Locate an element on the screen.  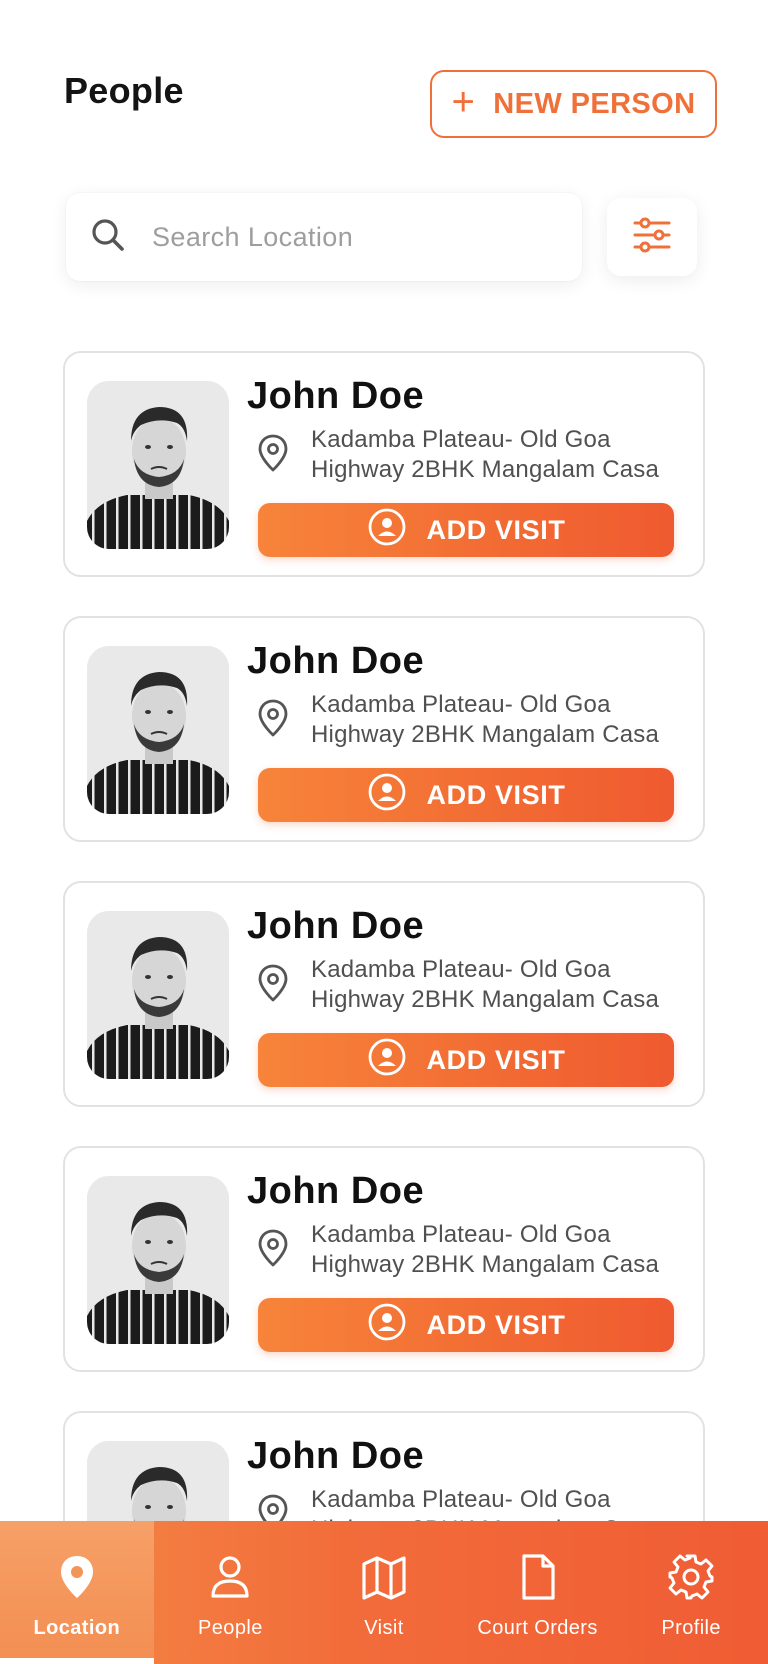
sliders-icon is located at coordinates (652, 237).